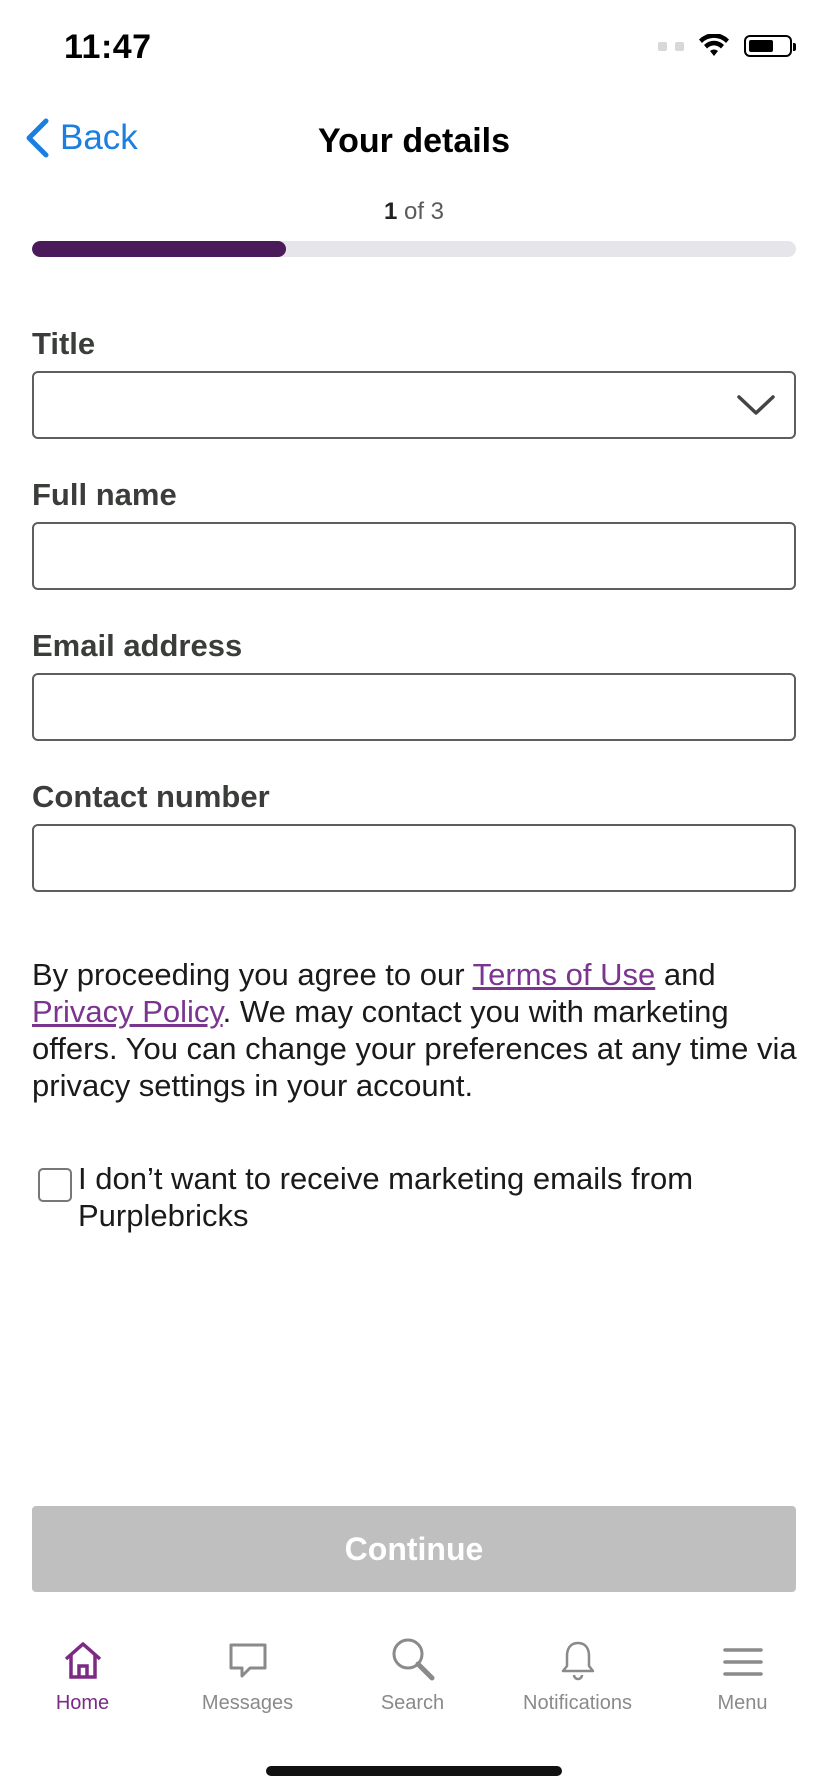 The height and width of the screenshot is (1792, 828). I want to click on title-label: Title, so click(64, 343).